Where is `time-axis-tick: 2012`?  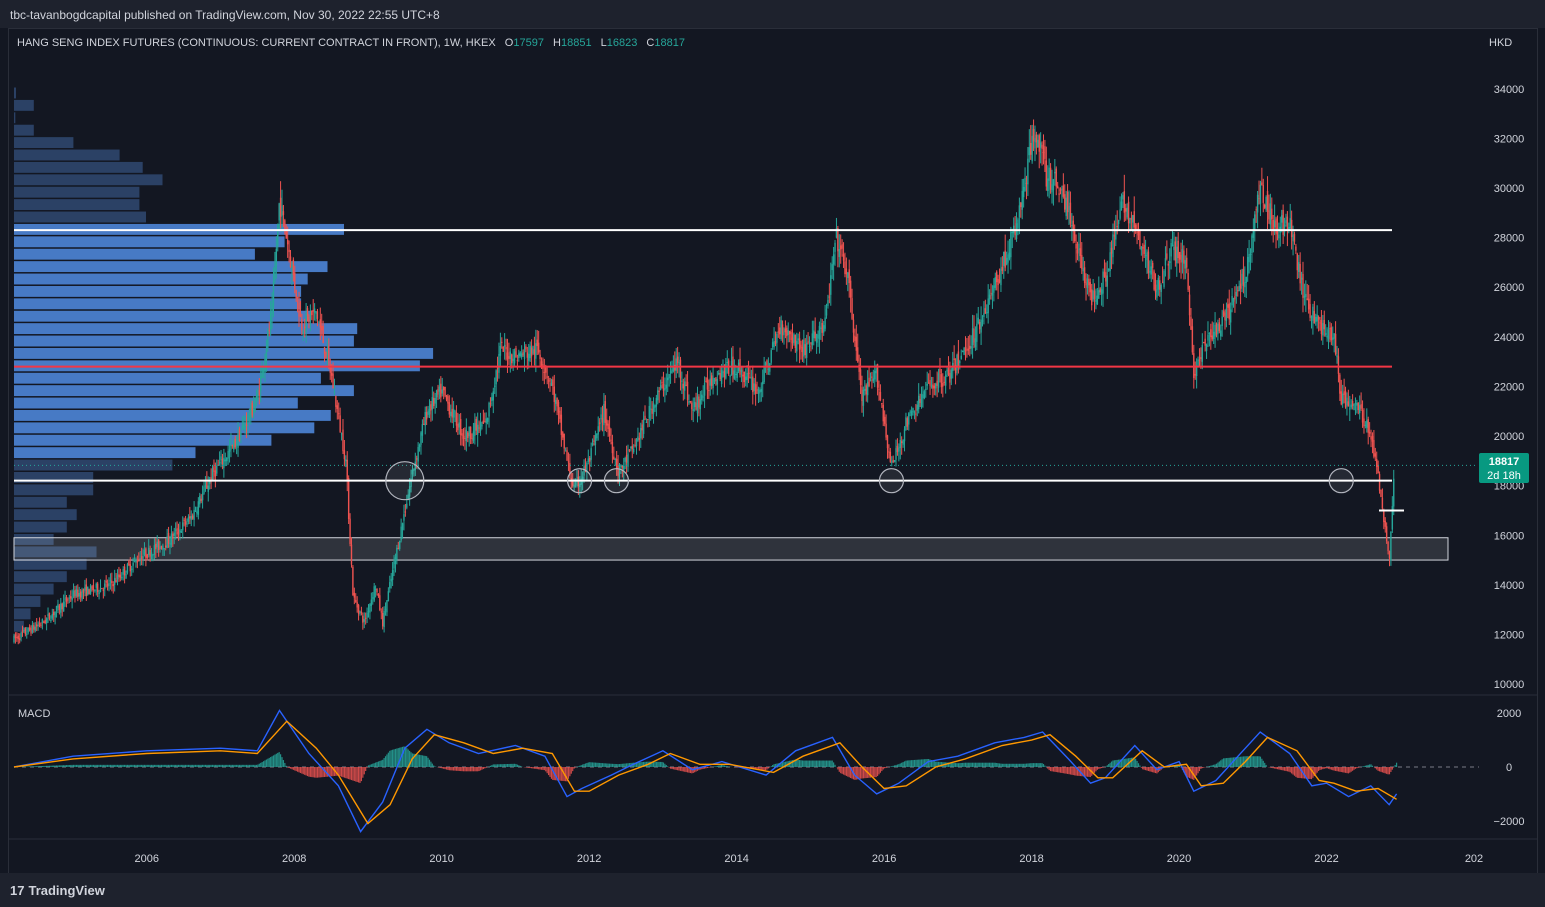
time-axis-tick: 2012 is located at coordinates (589, 859).